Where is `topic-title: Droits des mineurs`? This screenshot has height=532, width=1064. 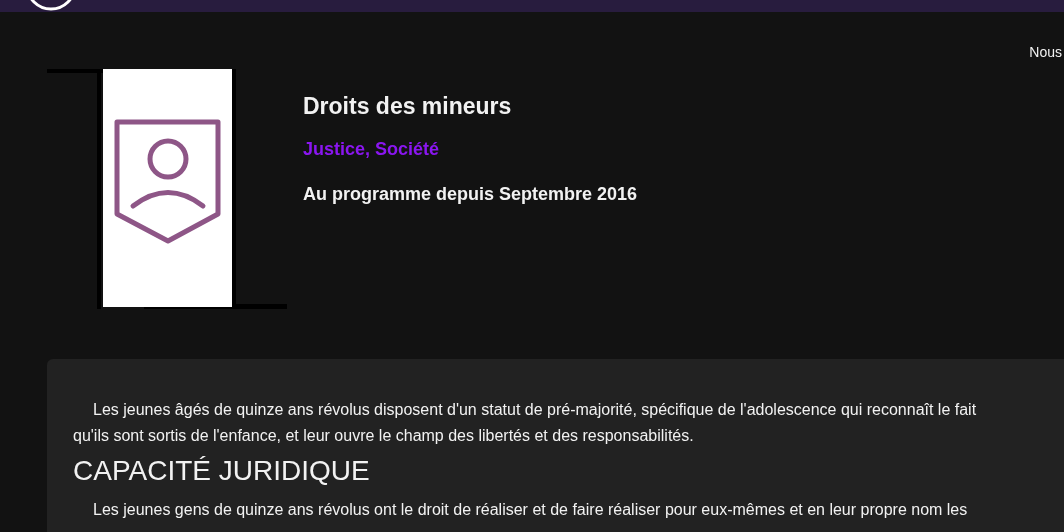
topic-title: Droits des mineurs is located at coordinates (408, 106).